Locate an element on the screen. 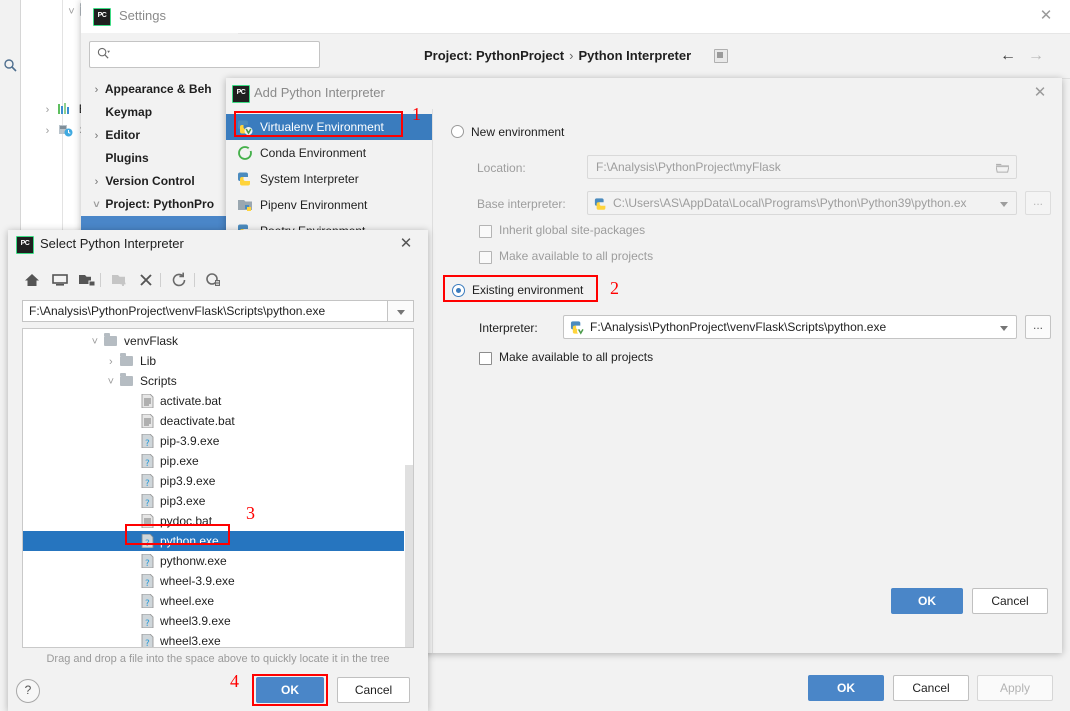  sidebar-item-project: ˅ Project: PythonPro is located at coordinates (152, 204).